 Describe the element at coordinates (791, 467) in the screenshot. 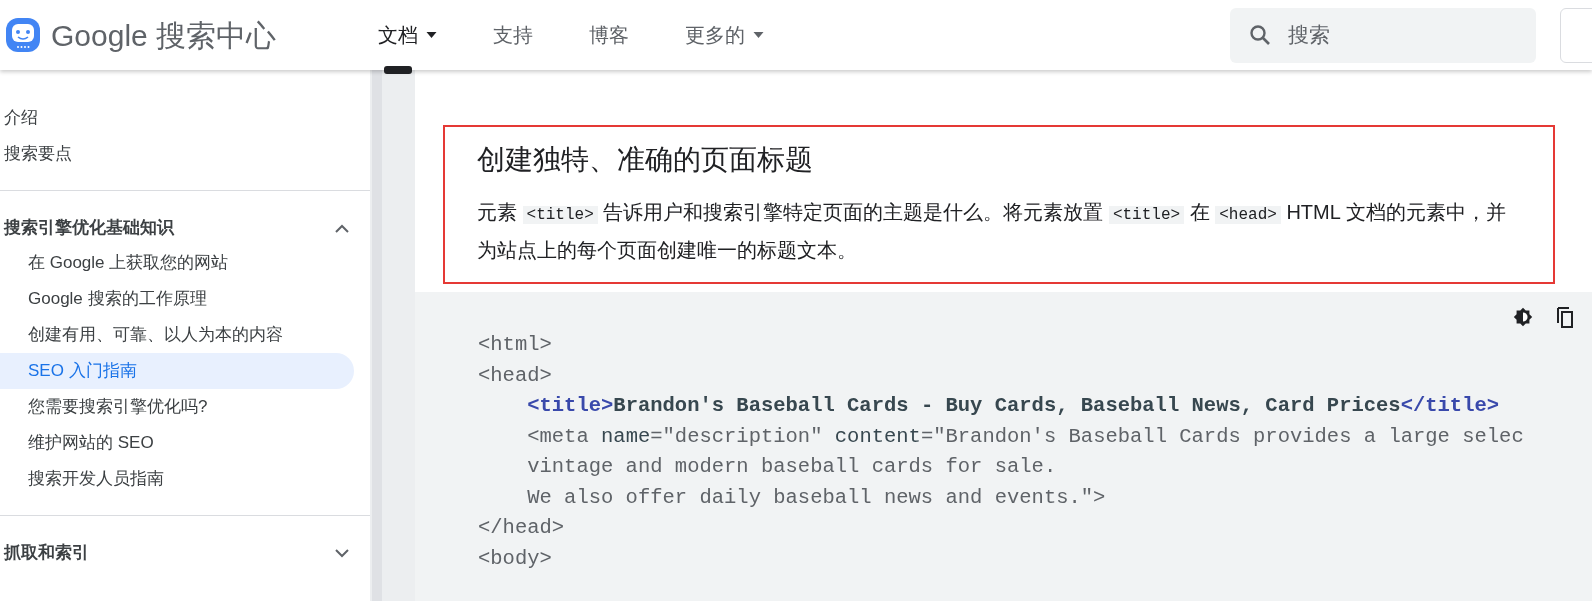

I see `code-line: vintage and modern baseball cards for sale.` at that location.